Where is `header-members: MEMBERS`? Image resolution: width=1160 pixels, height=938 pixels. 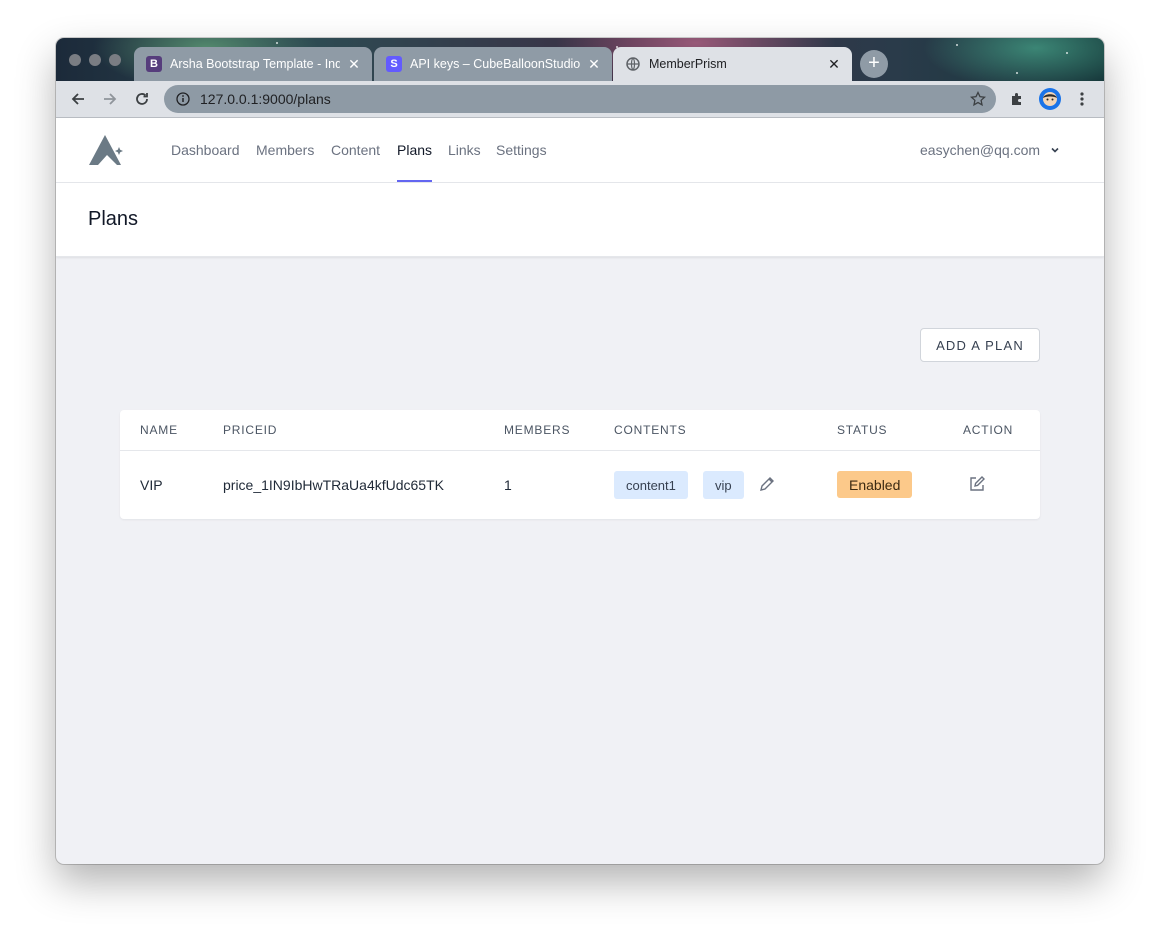
header-members: MEMBERS is located at coordinates (537, 430).